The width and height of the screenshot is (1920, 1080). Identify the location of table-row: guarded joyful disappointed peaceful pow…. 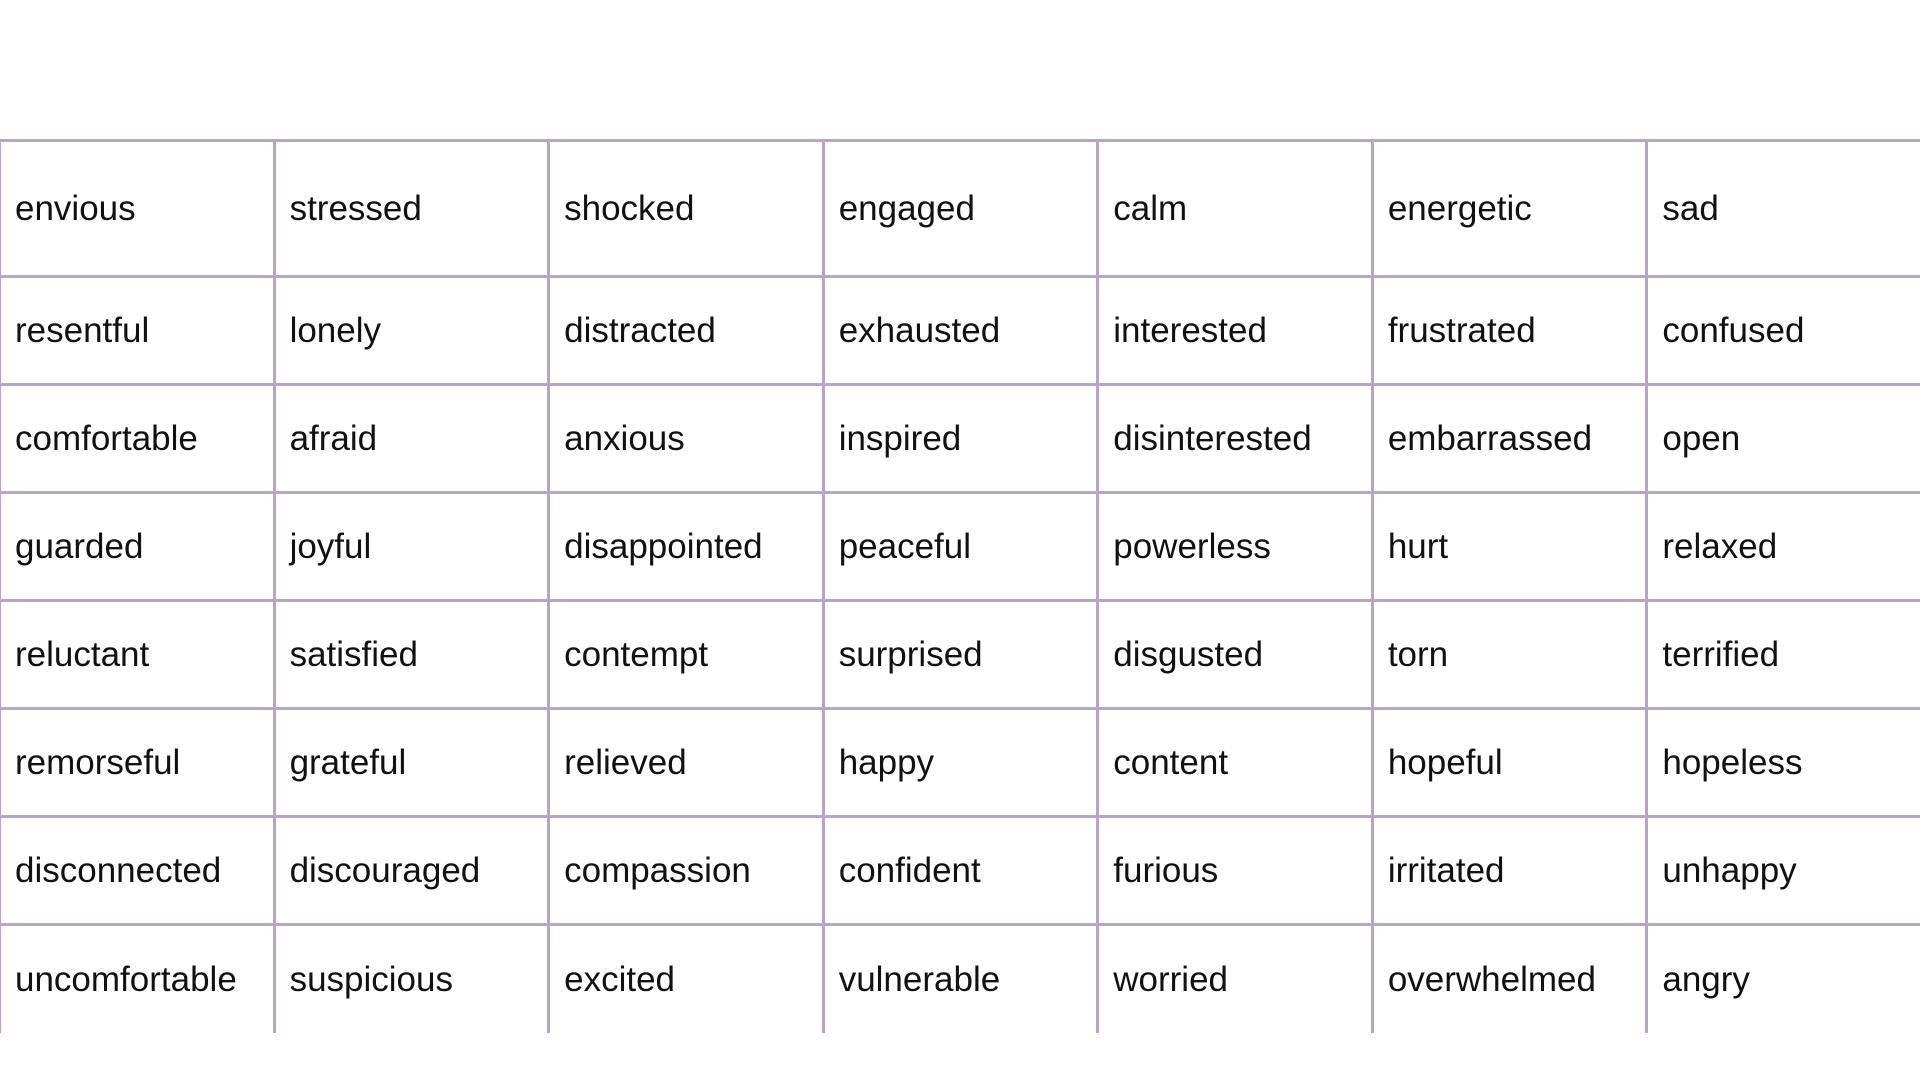
(960, 546).